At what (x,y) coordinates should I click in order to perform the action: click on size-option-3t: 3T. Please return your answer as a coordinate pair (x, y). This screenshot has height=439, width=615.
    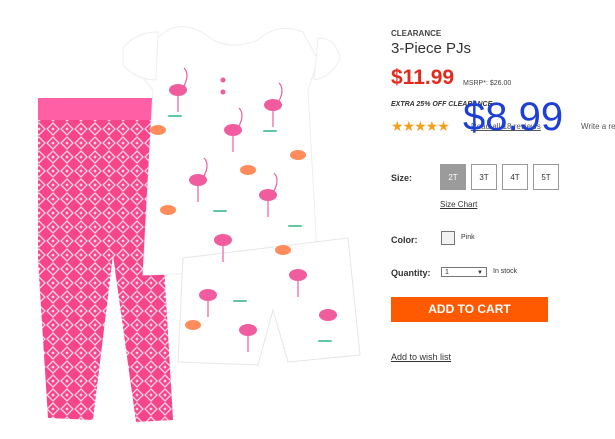
    Looking at the image, I should click on (484, 177).